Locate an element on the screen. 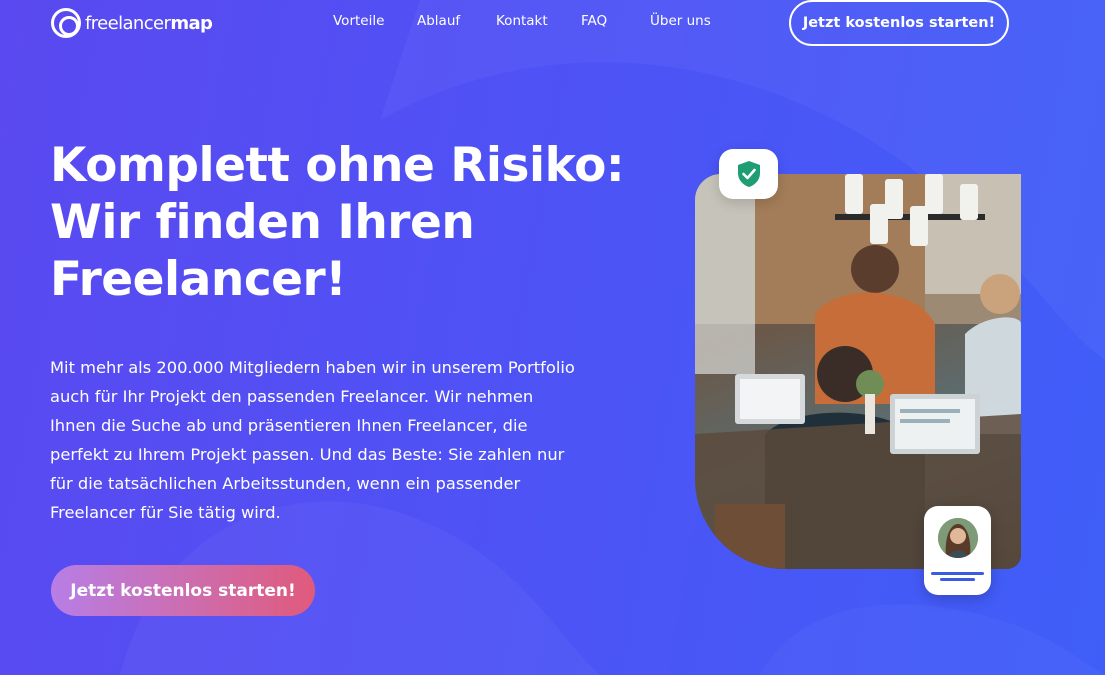  nav-link-kontakt: Kontakt is located at coordinates (522, 21).